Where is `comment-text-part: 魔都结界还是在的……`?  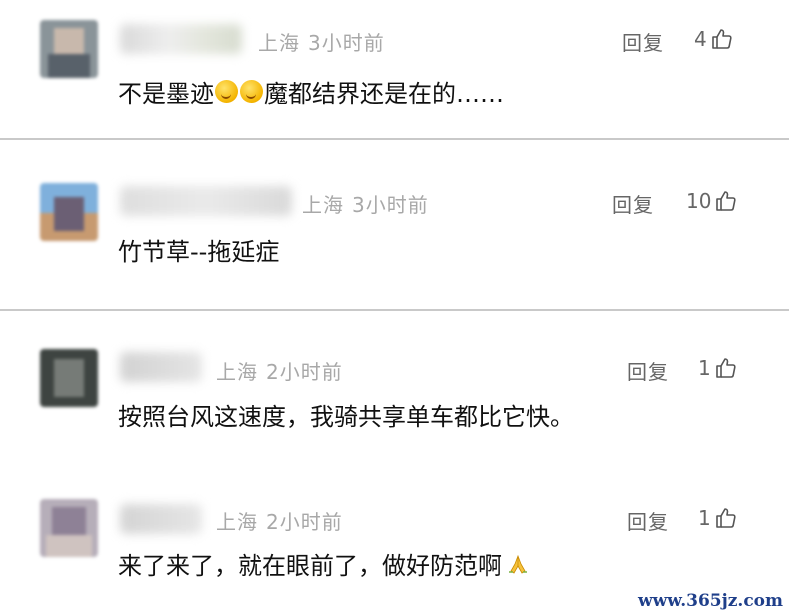 comment-text-part: 魔都结界还是在的…… is located at coordinates (384, 94).